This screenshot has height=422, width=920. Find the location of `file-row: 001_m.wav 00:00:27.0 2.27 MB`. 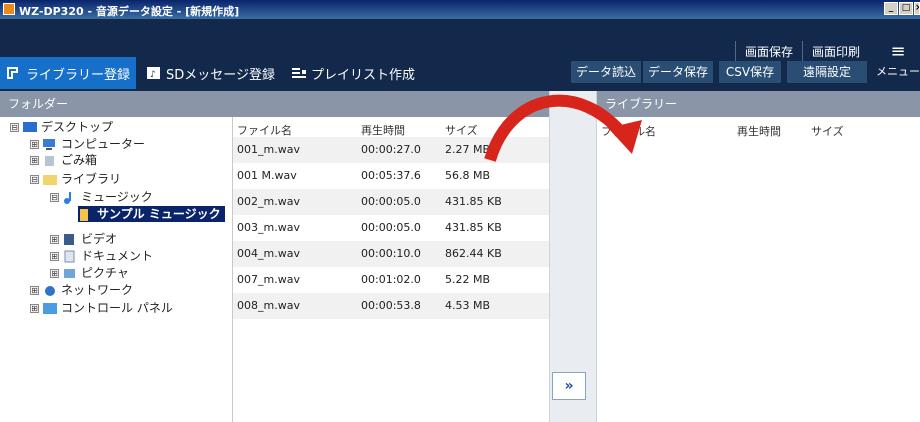

file-row: 001_m.wav 00:00:27.0 2.27 MB is located at coordinates (391, 150).